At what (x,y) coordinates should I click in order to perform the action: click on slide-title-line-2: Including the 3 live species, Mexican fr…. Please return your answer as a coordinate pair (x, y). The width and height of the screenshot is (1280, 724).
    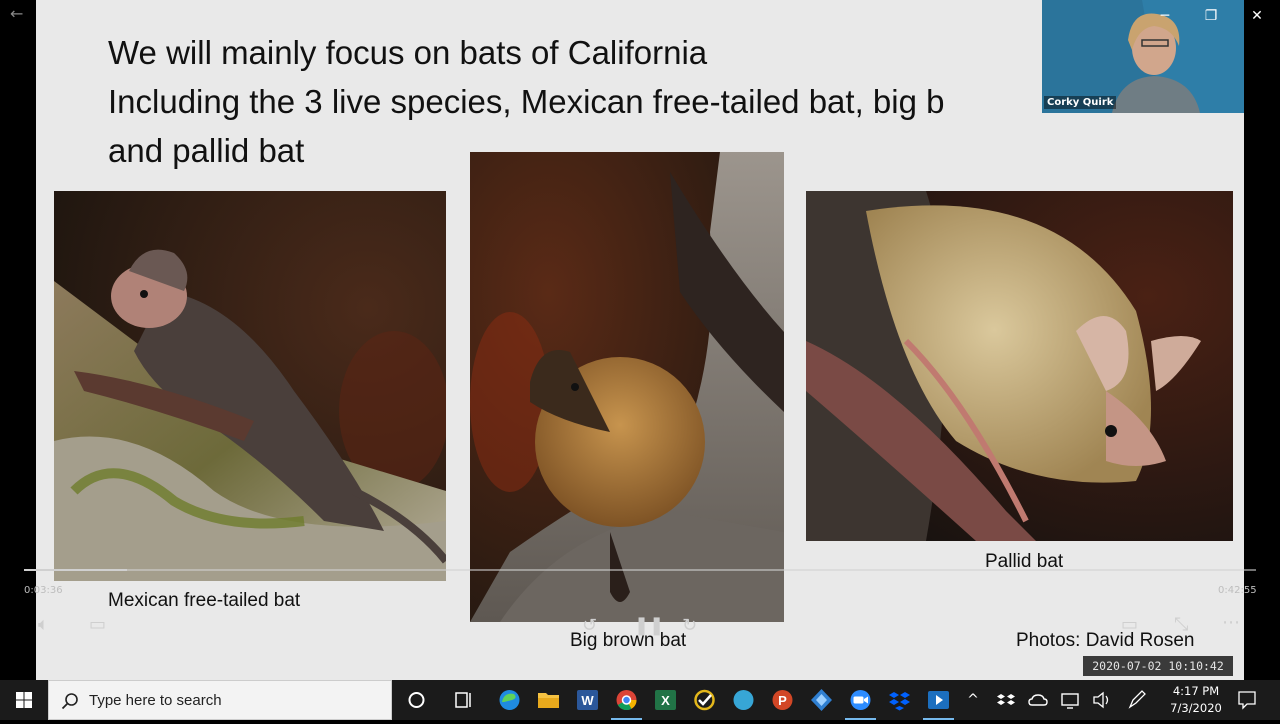
    Looking at the image, I should click on (526, 101).